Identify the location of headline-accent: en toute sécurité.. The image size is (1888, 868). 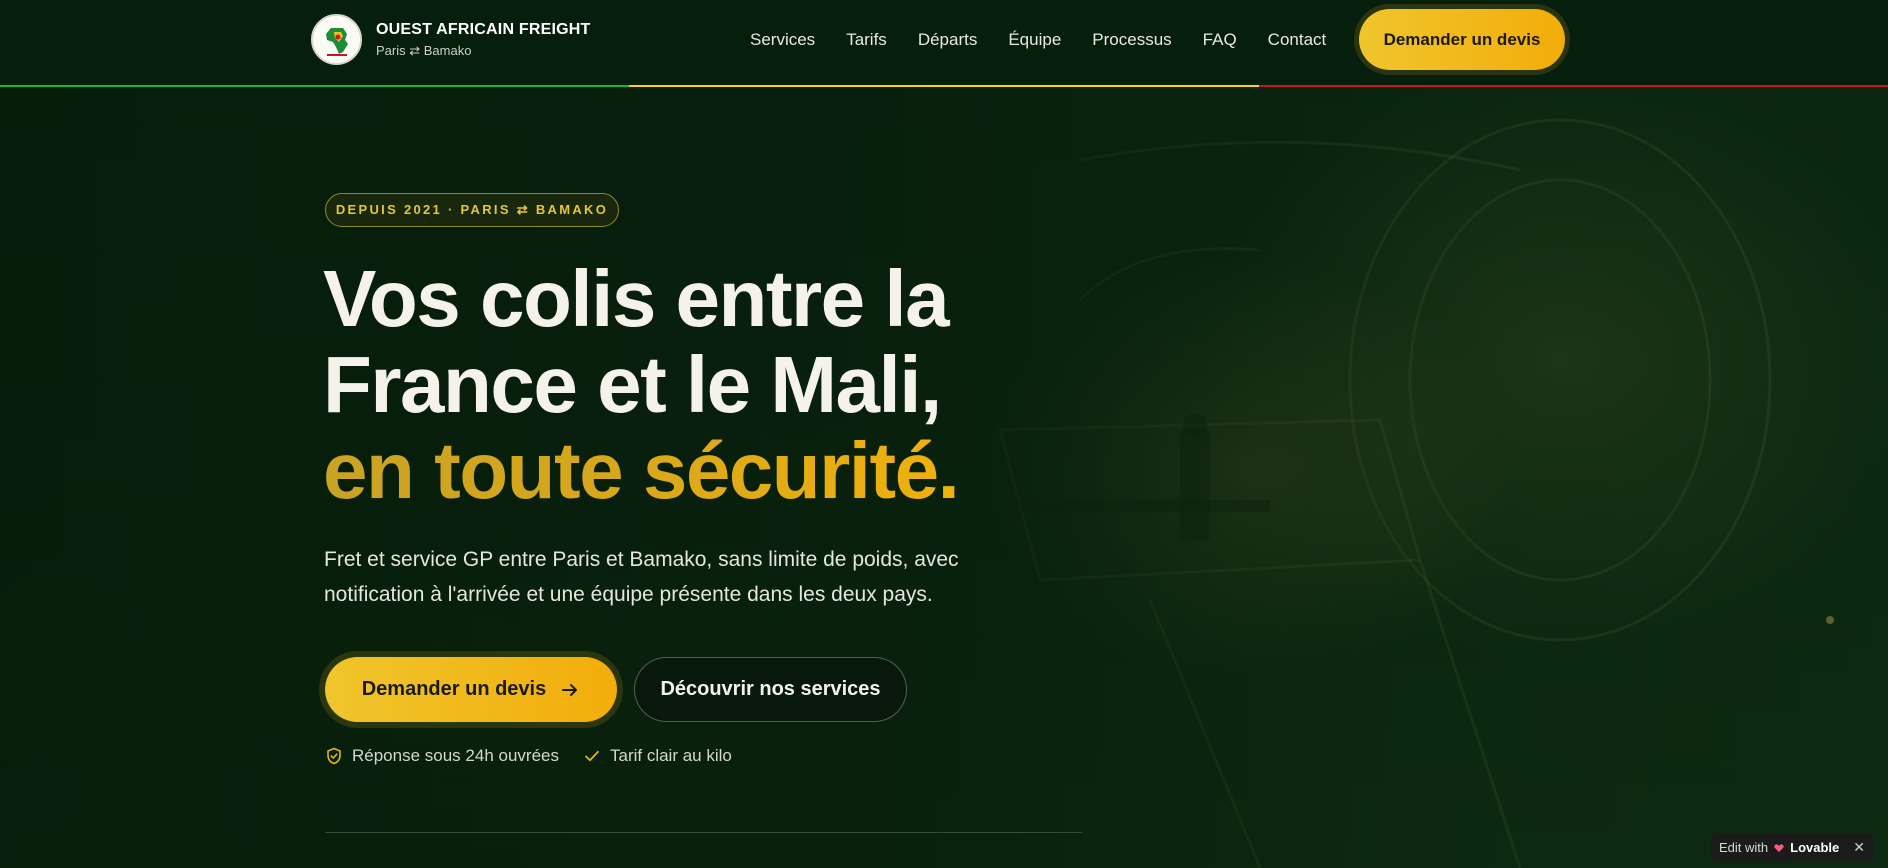
(641, 470).